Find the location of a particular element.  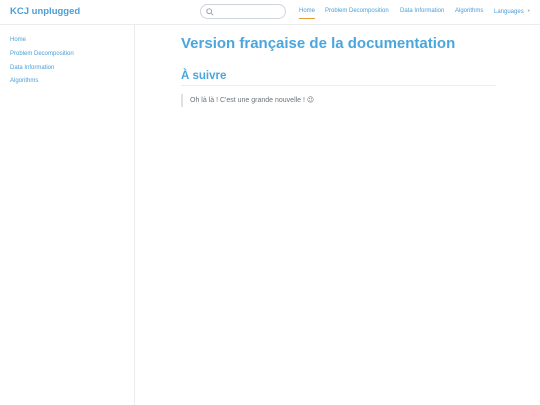

sidebar-item-algorithms: Algorithms is located at coordinates (24, 81).